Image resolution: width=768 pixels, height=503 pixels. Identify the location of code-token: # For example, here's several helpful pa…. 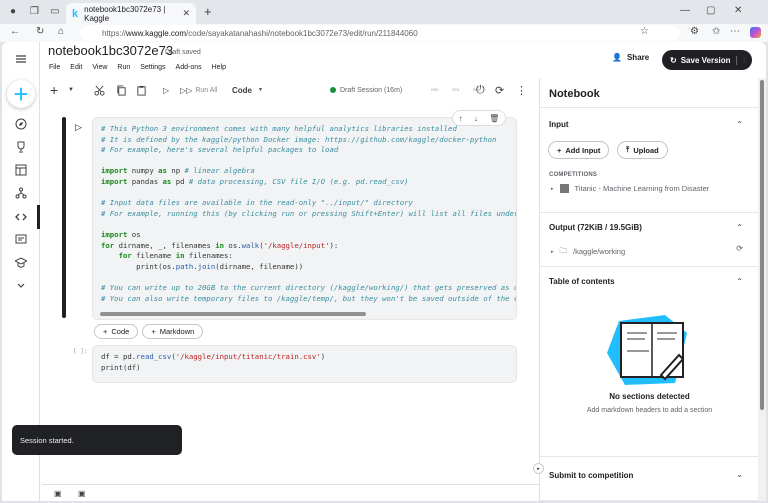
(220, 150).